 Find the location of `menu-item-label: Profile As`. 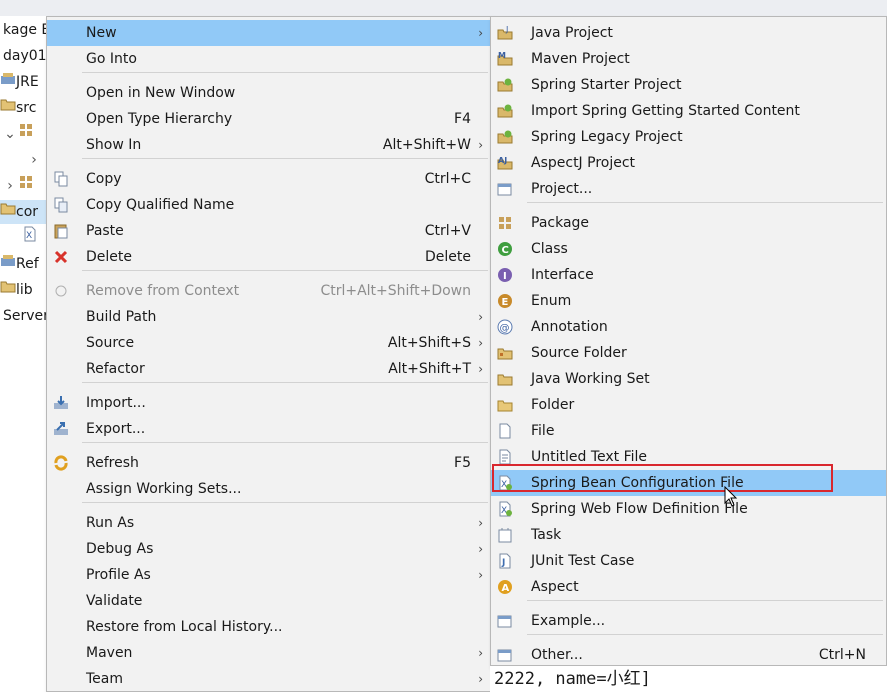

menu-item-label: Profile As is located at coordinates (118, 575).